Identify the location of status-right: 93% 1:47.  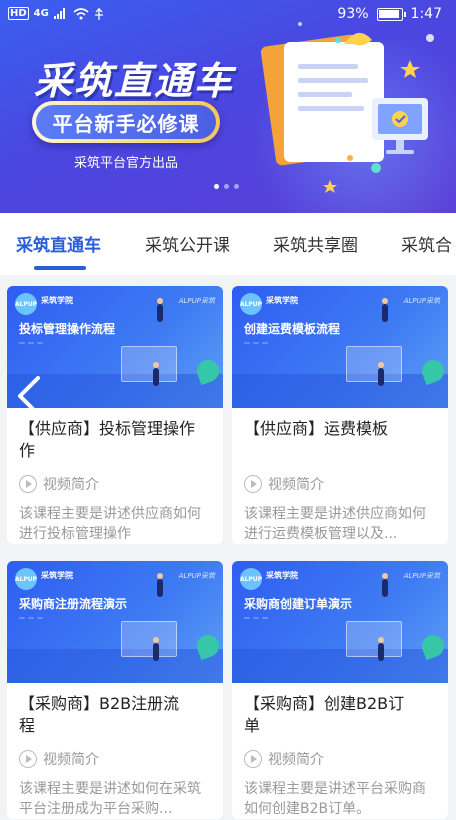
(389, 14).